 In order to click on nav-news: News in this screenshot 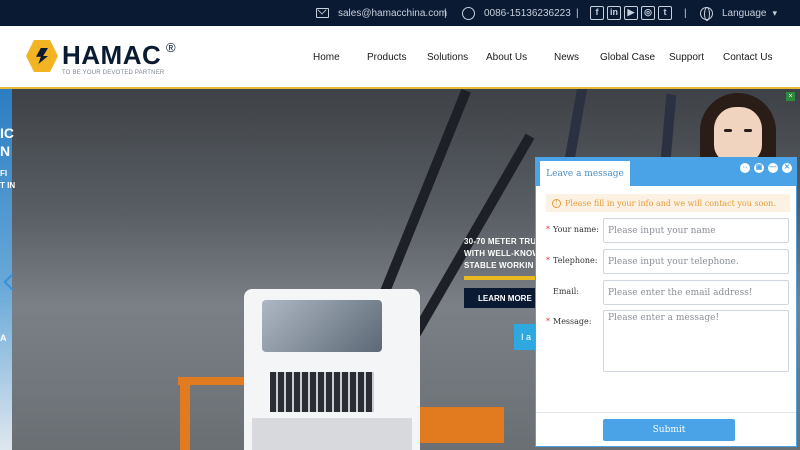, I will do `click(566, 57)`.